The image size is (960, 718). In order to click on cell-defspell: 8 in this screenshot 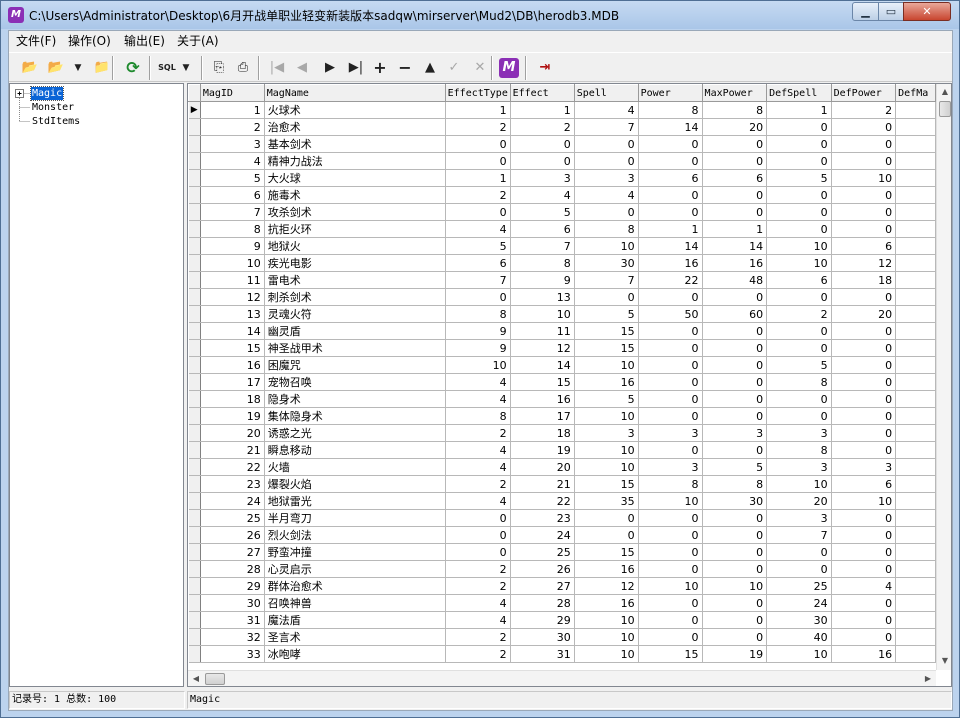, I will do `click(799, 450)`.